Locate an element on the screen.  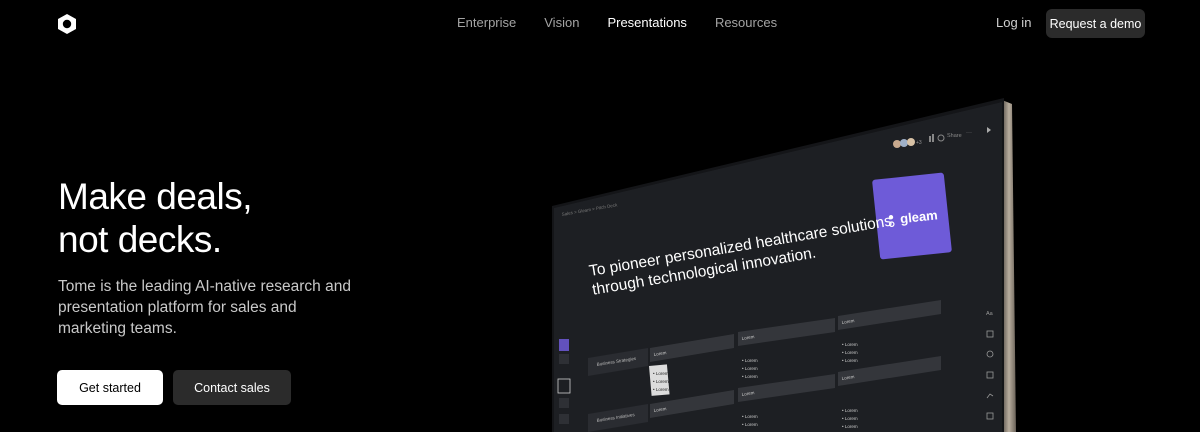
hero-title-line-1: Make deals, is located at coordinates (155, 196).